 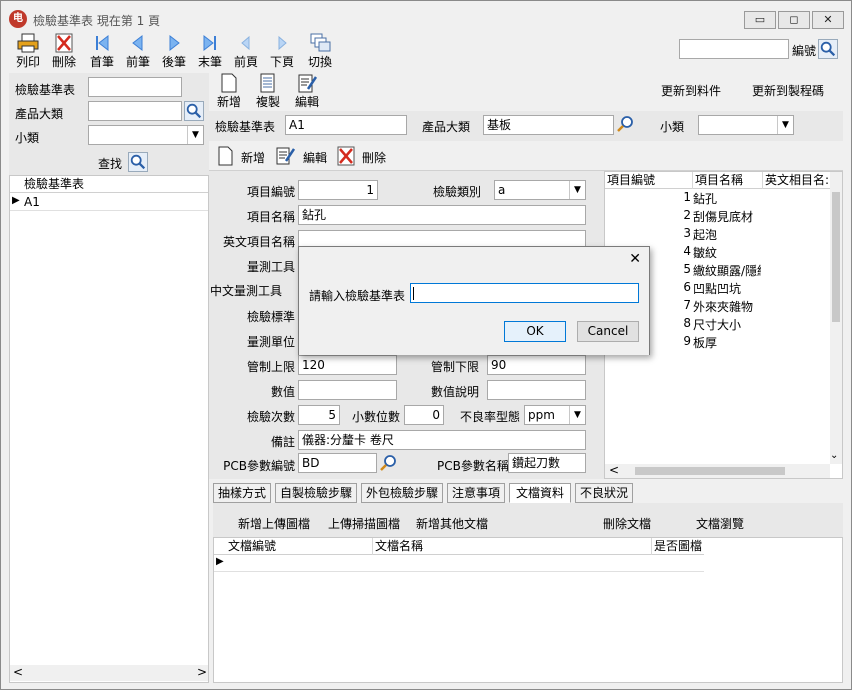 What do you see at coordinates (459, 564) in the screenshot?
I see `table-row: ▶` at bounding box center [459, 564].